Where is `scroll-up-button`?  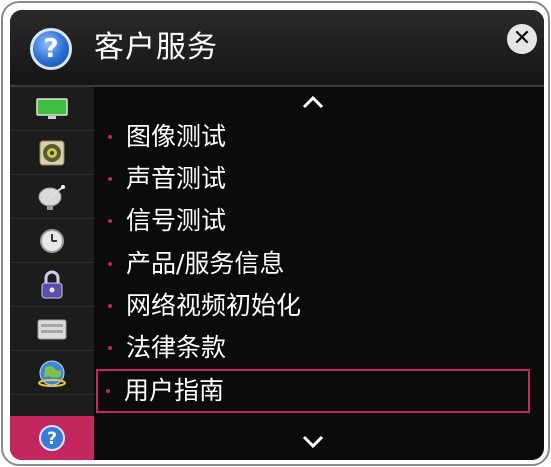 scroll-up-button is located at coordinates (313, 102).